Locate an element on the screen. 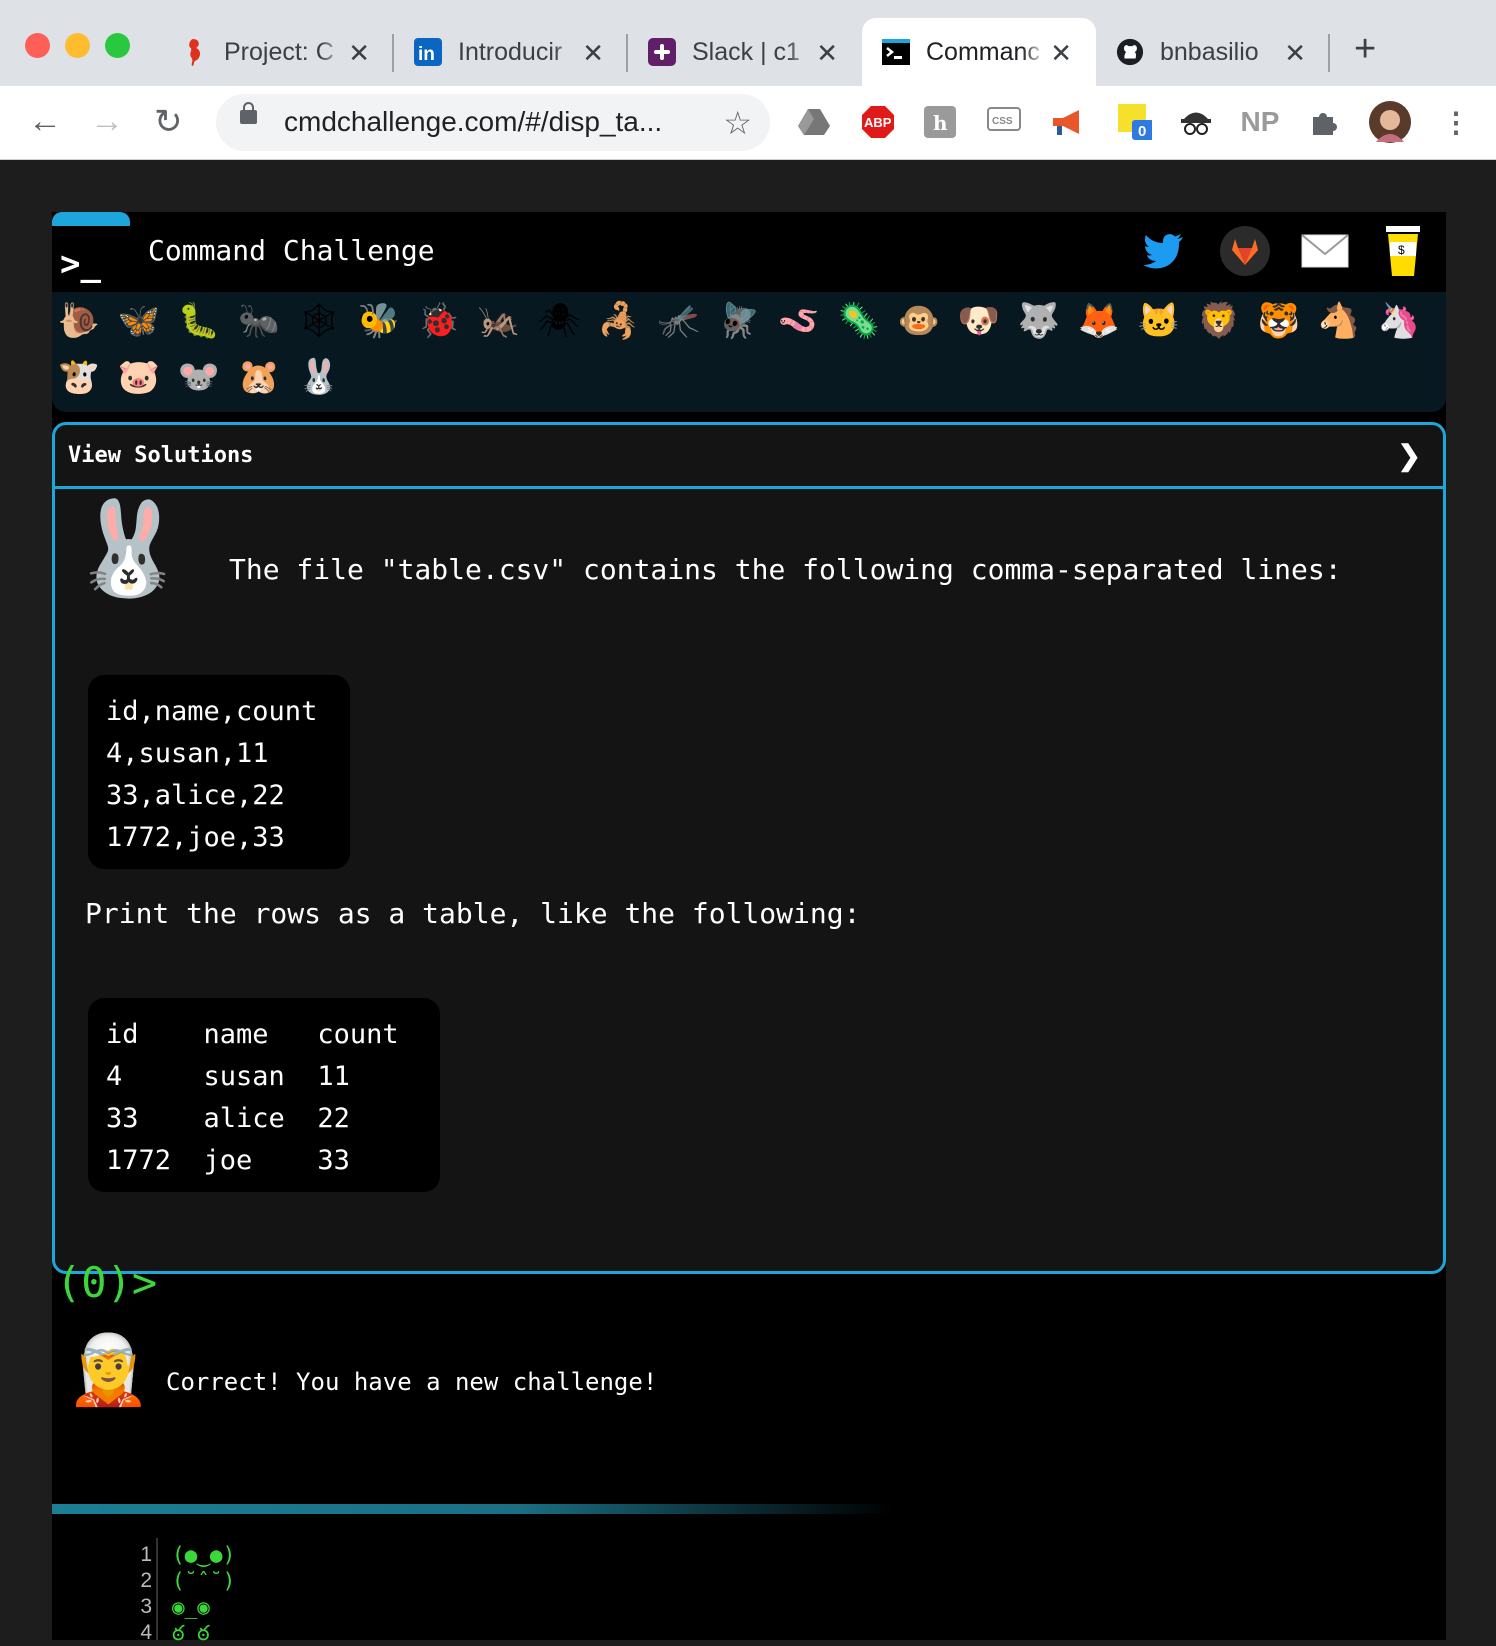 The image size is (1496, 1646). site-title: Command Challenge is located at coordinates (291, 250).